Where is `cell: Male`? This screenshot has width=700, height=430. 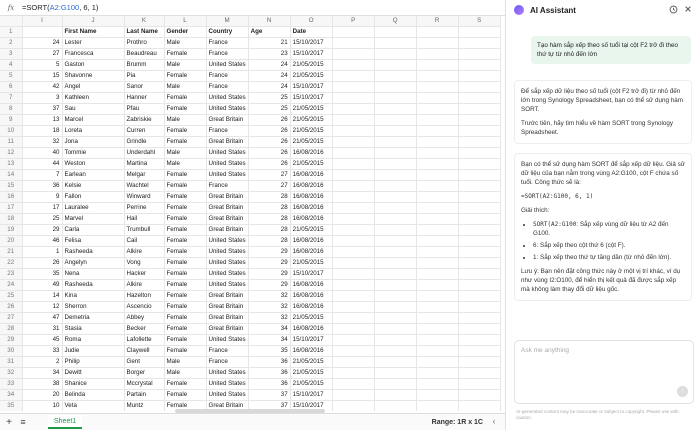
cell: Male is located at coordinates (185, 164).